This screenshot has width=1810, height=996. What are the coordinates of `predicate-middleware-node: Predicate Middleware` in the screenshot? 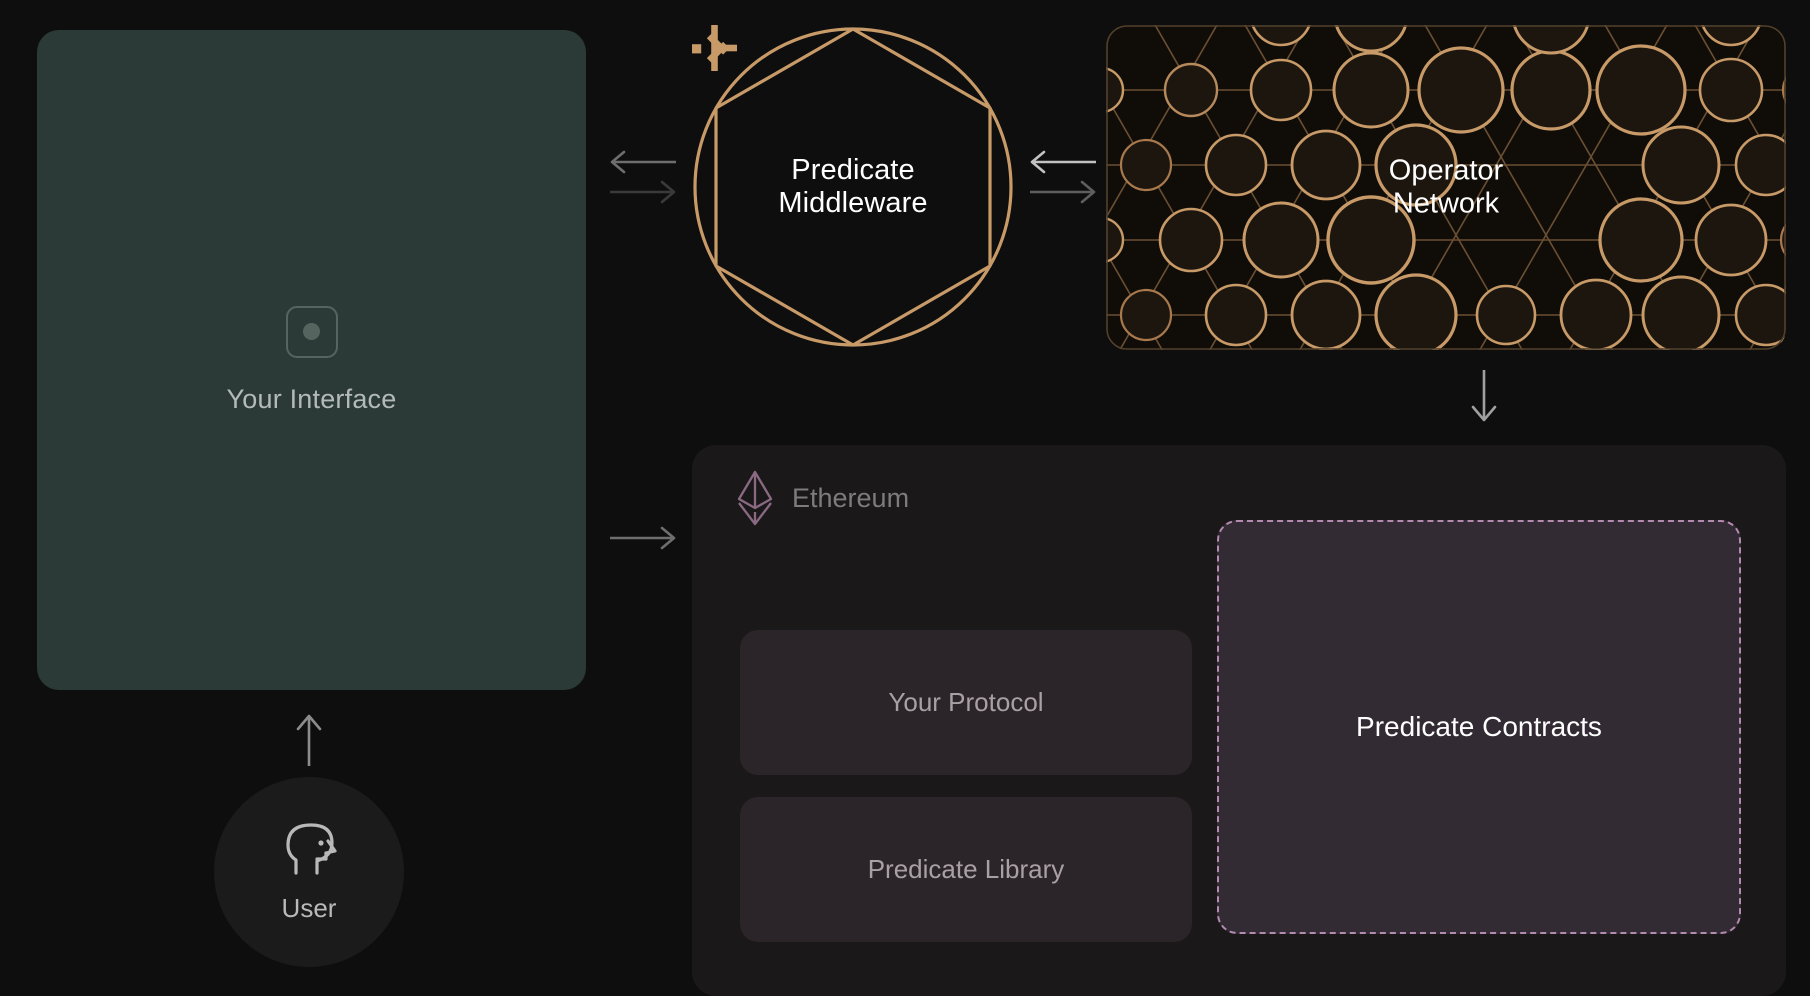 It's located at (853, 187).